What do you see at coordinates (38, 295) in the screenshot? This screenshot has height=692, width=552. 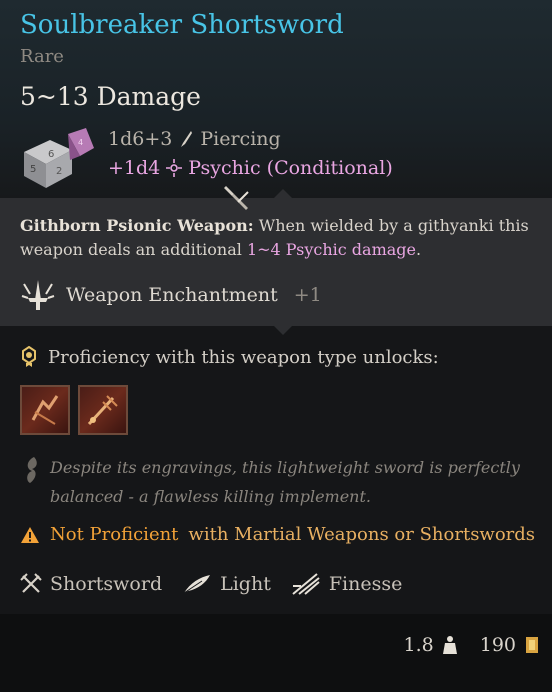 I see `sword-enchantment-icon` at bounding box center [38, 295].